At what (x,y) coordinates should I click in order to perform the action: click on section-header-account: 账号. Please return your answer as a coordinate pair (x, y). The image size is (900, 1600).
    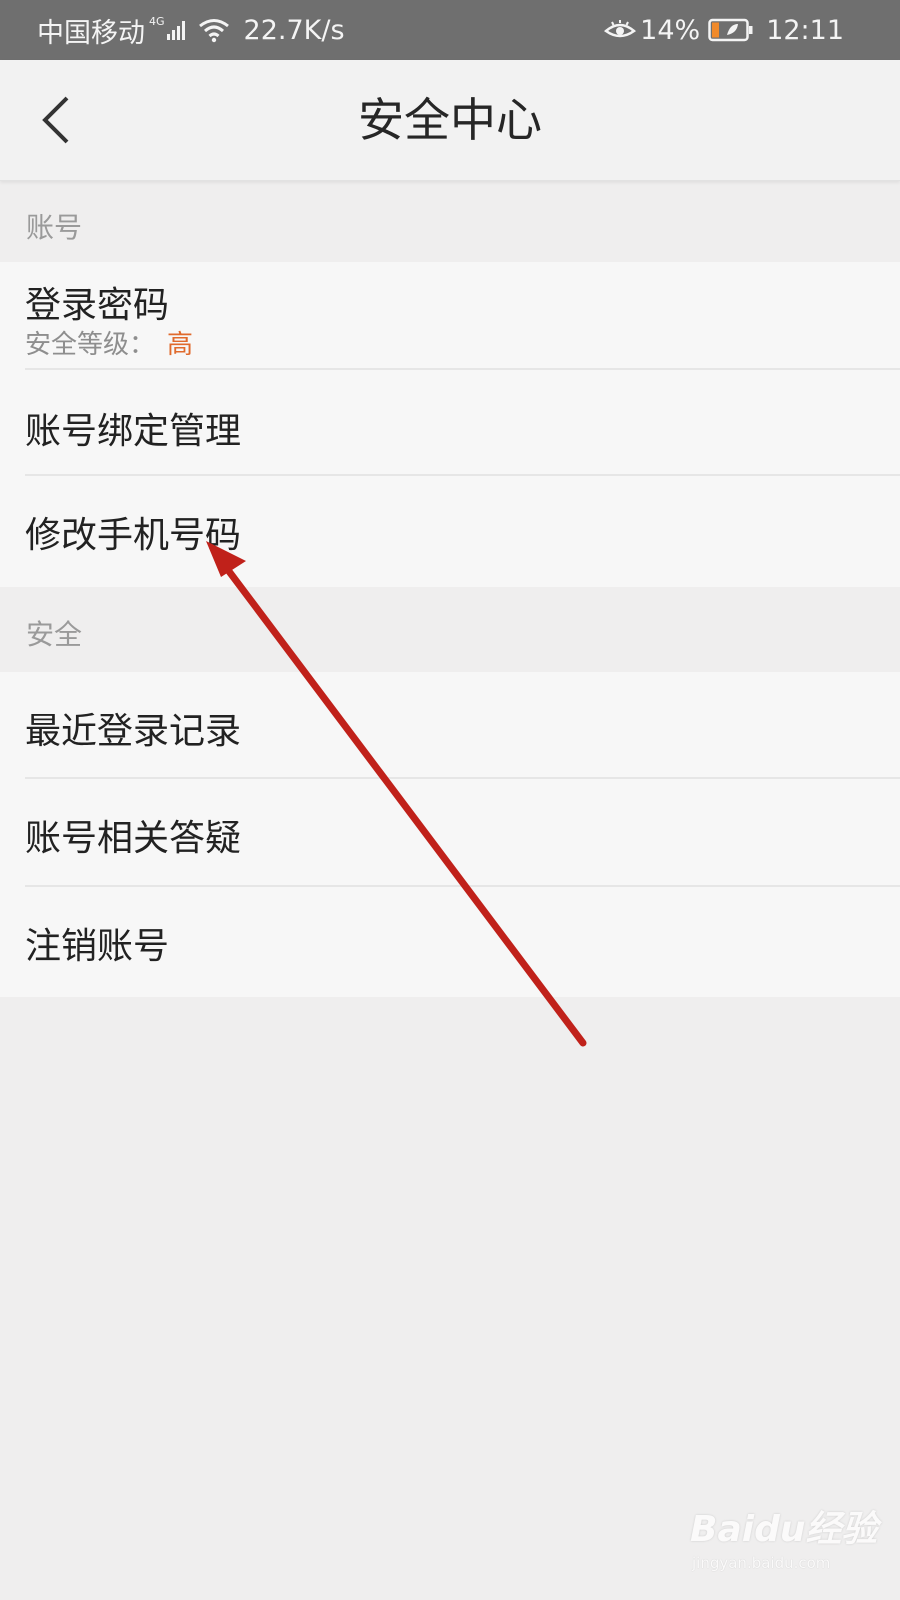
    Looking at the image, I should click on (54, 227).